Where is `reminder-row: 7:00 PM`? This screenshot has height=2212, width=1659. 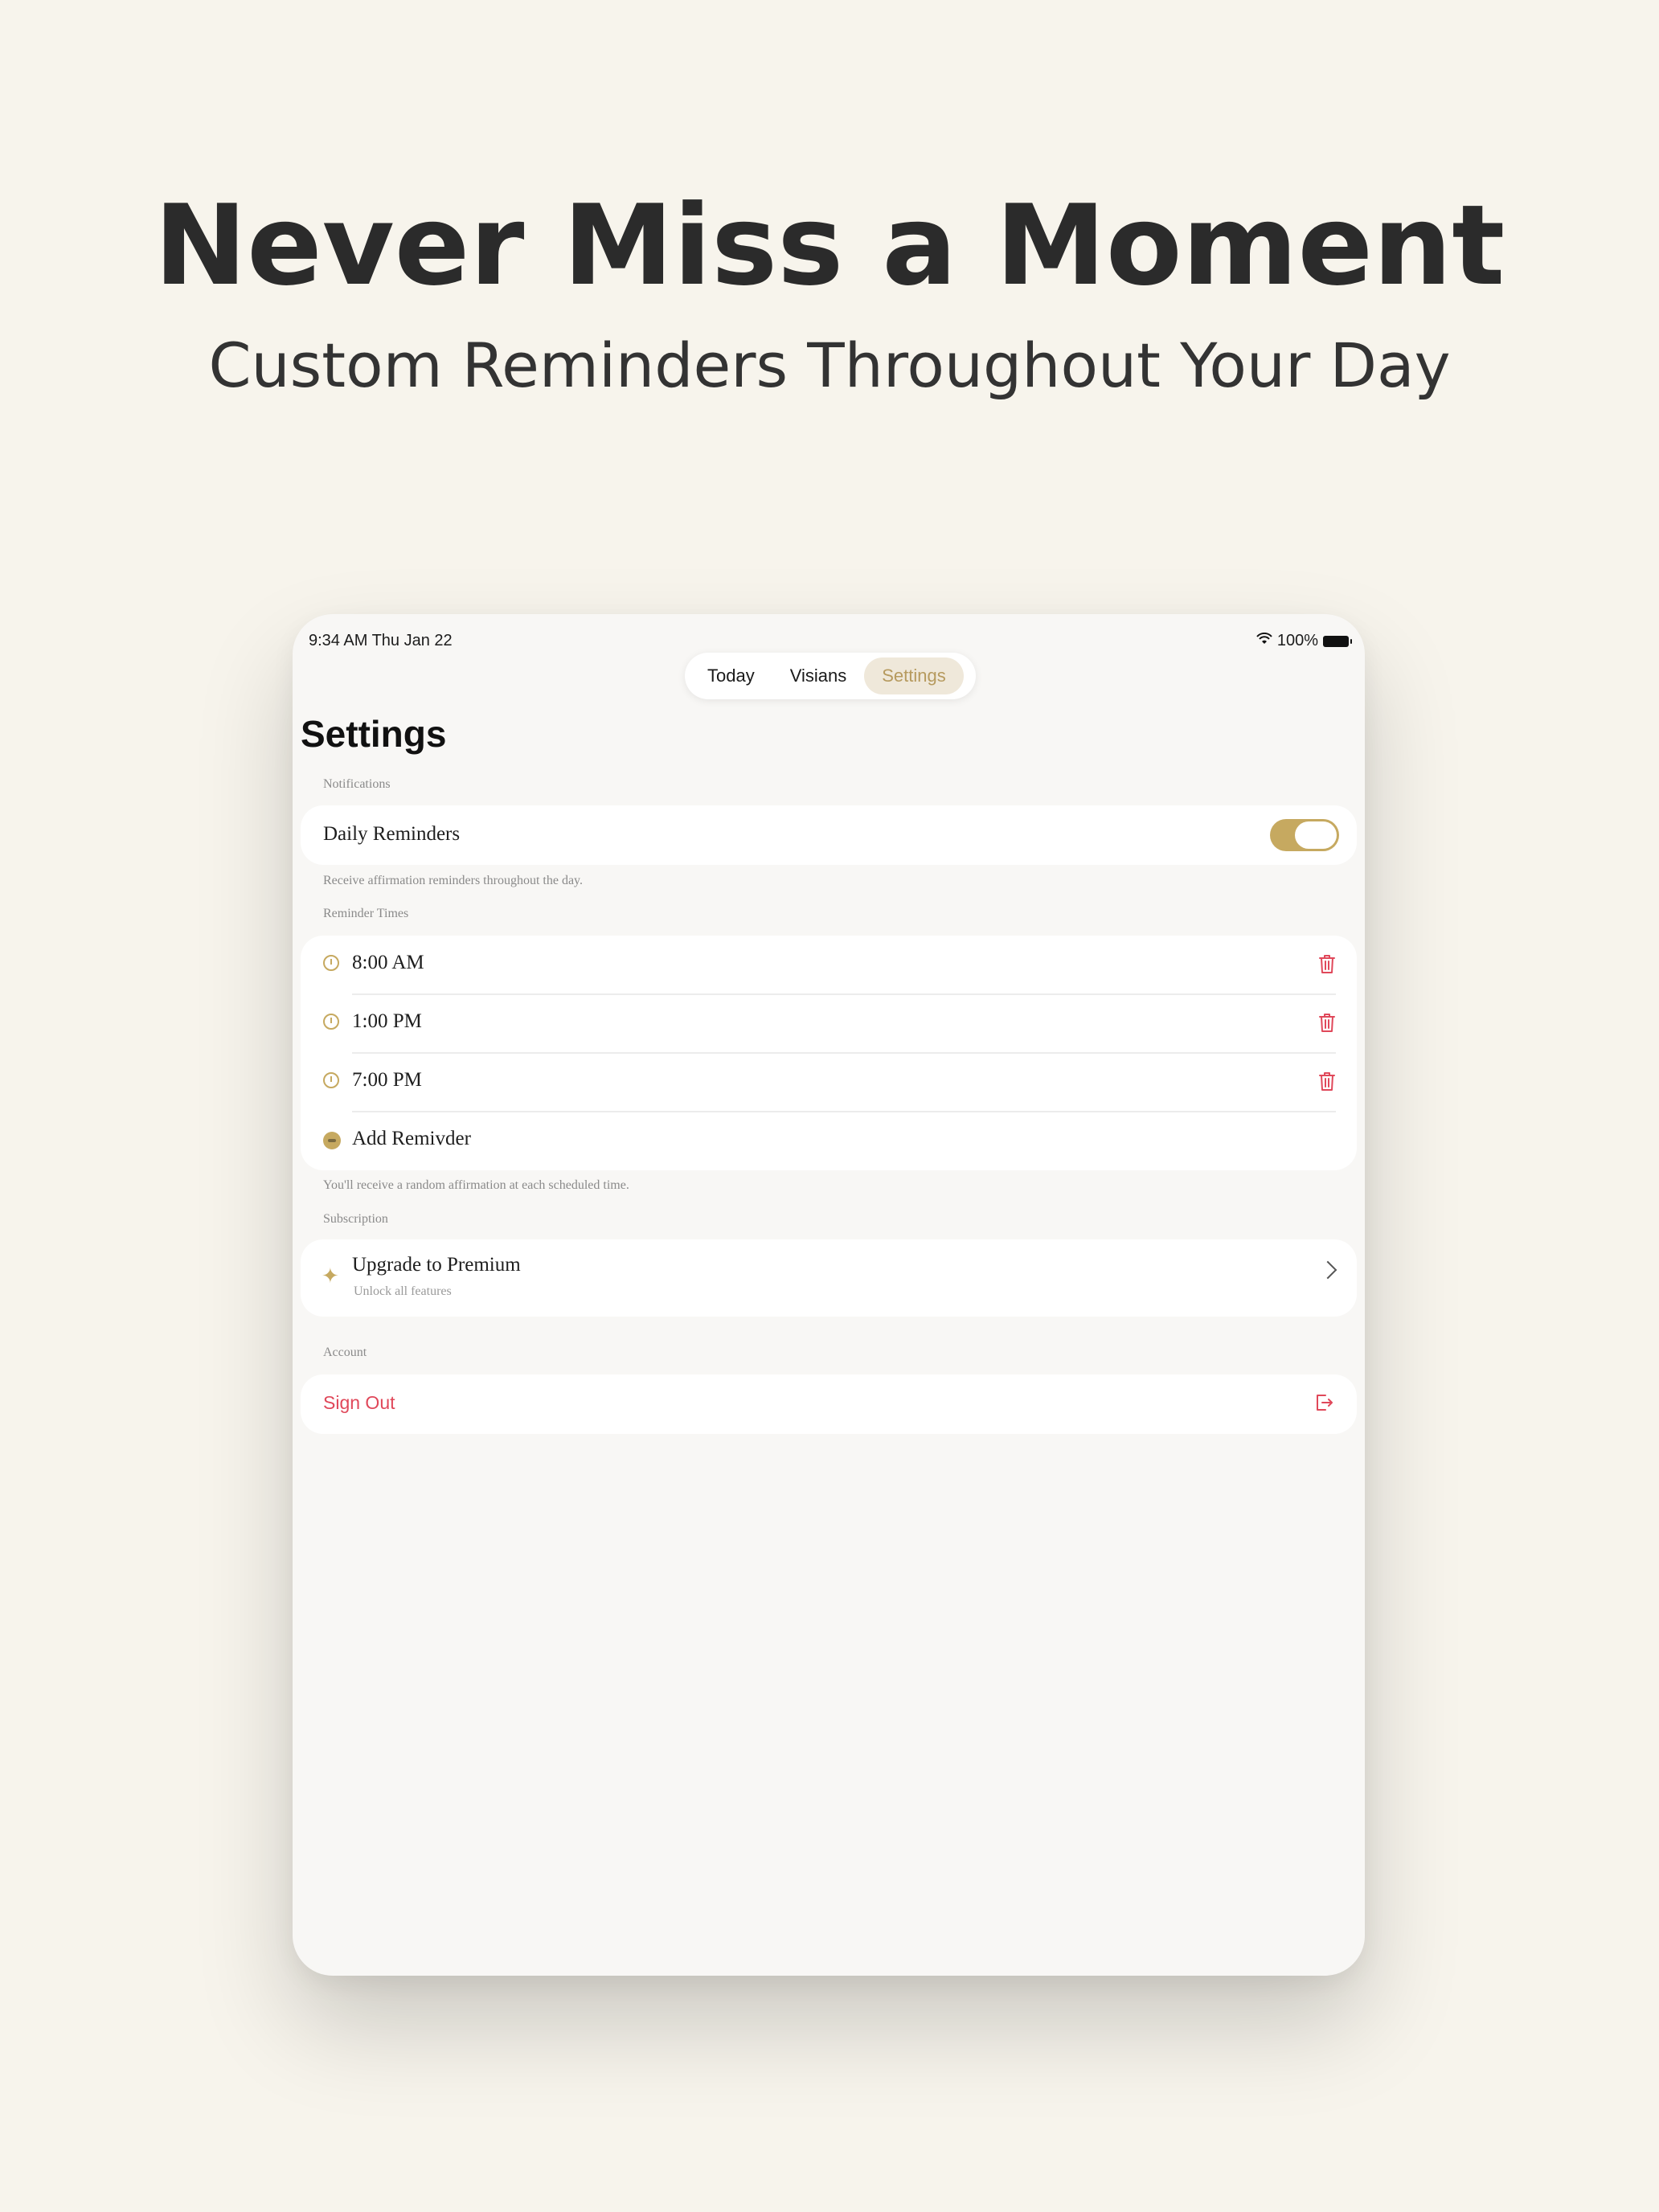 reminder-row: 7:00 PM is located at coordinates (829, 1082).